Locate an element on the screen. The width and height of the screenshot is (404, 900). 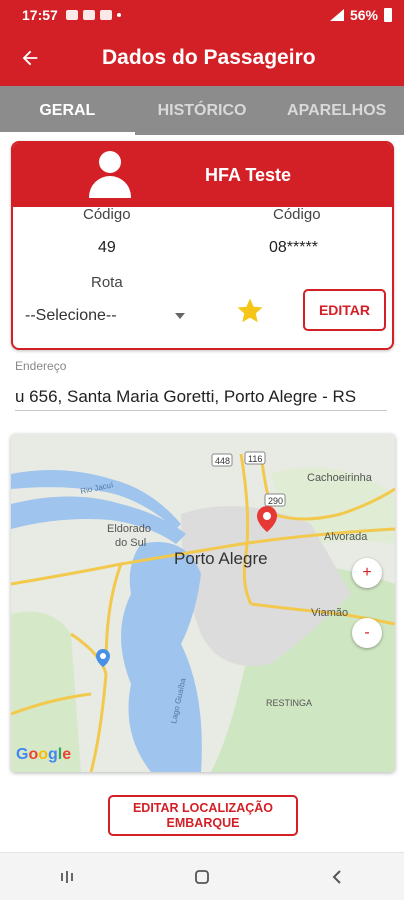
star-icon is located at coordinates (250, 311).